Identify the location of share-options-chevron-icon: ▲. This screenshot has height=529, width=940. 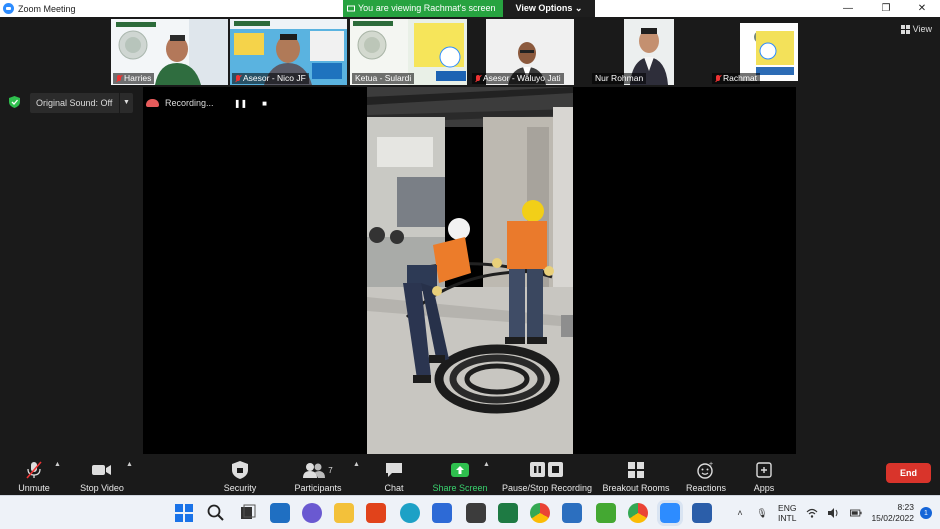
(486, 464).